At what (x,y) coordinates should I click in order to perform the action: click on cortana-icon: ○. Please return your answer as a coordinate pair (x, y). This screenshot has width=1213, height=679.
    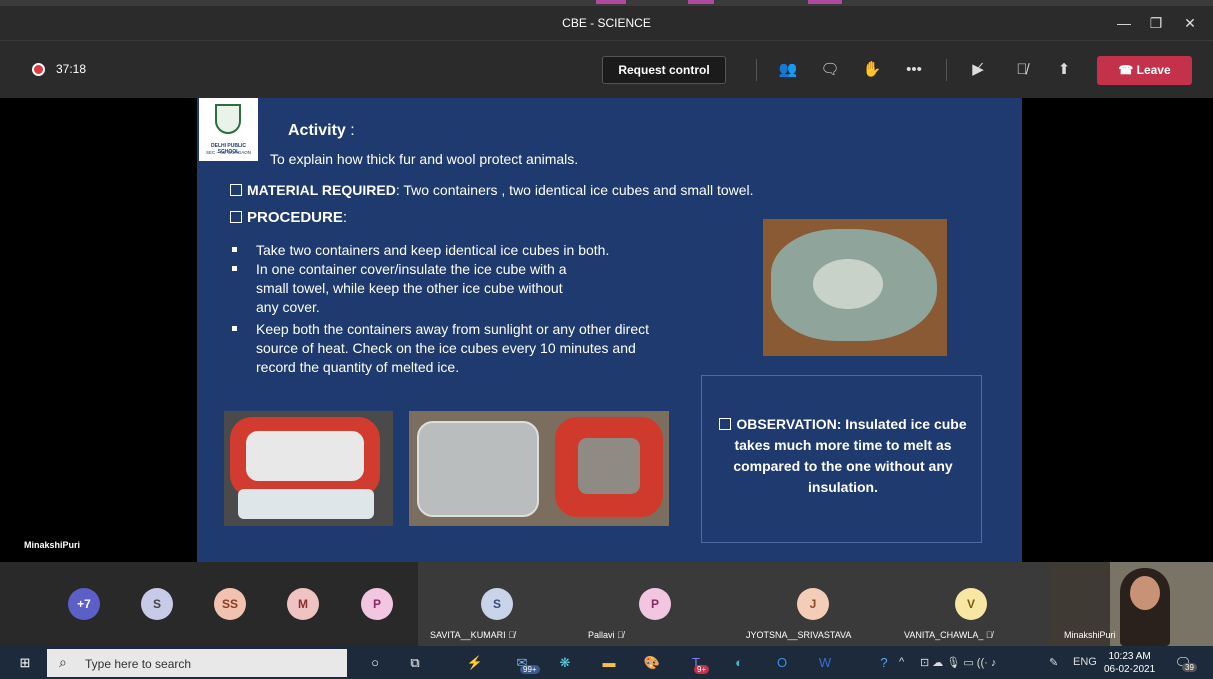
    Looking at the image, I should click on (375, 663).